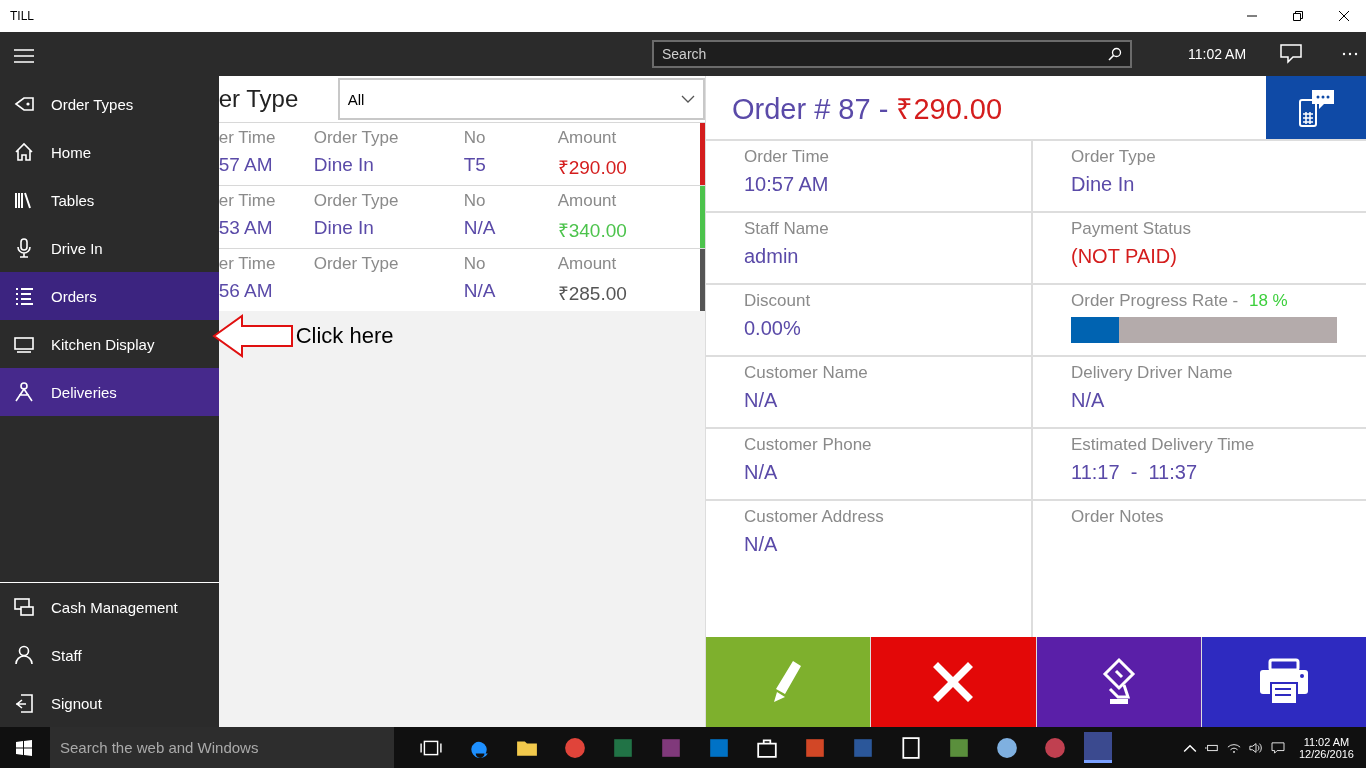 This screenshot has width=1366, height=768. Describe the element at coordinates (867, 109) in the screenshot. I see `order-title: Order # 87 - ₹290.00` at that location.